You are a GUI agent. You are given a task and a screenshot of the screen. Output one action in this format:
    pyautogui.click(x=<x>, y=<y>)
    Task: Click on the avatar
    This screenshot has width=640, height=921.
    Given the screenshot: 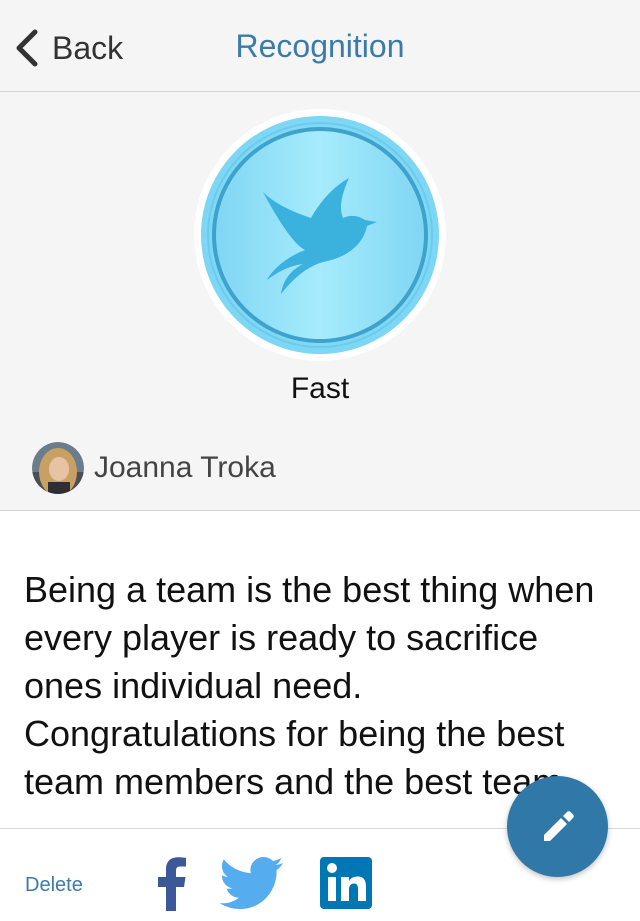 What is the action you would take?
    pyautogui.click(x=58, y=468)
    